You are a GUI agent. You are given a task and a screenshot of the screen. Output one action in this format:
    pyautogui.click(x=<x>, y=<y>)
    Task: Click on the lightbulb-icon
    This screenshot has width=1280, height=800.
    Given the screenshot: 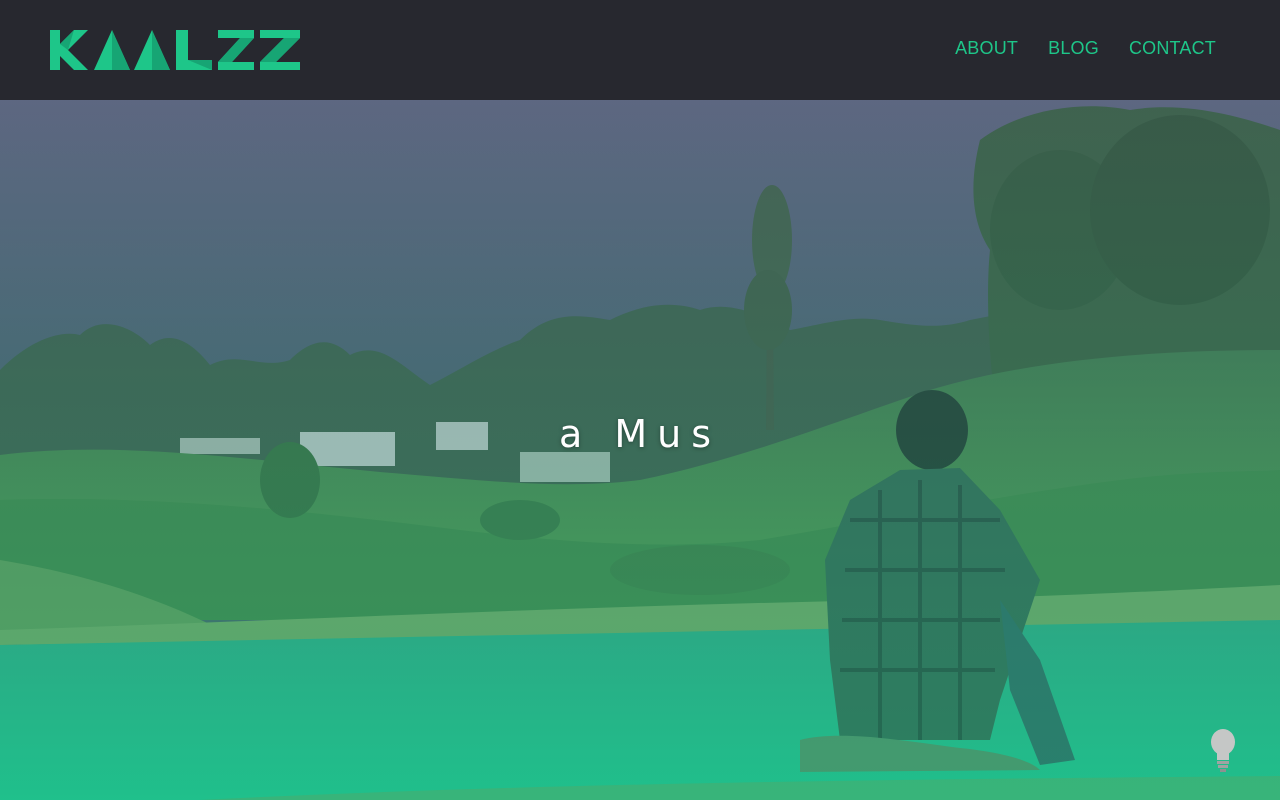 What is the action you would take?
    pyautogui.click(x=1223, y=750)
    